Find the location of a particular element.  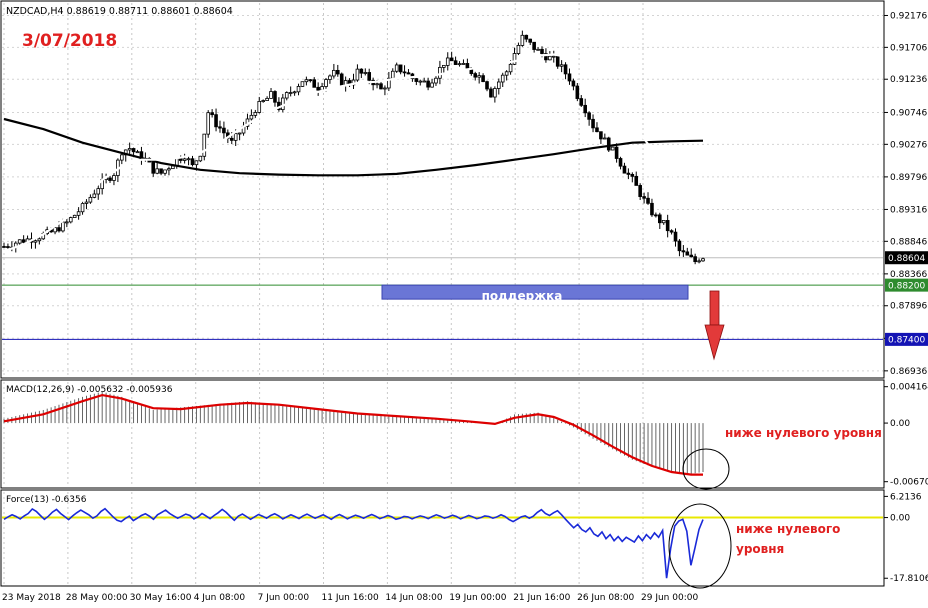

force-header: Force(13) -0.6356 is located at coordinates (46, 500).